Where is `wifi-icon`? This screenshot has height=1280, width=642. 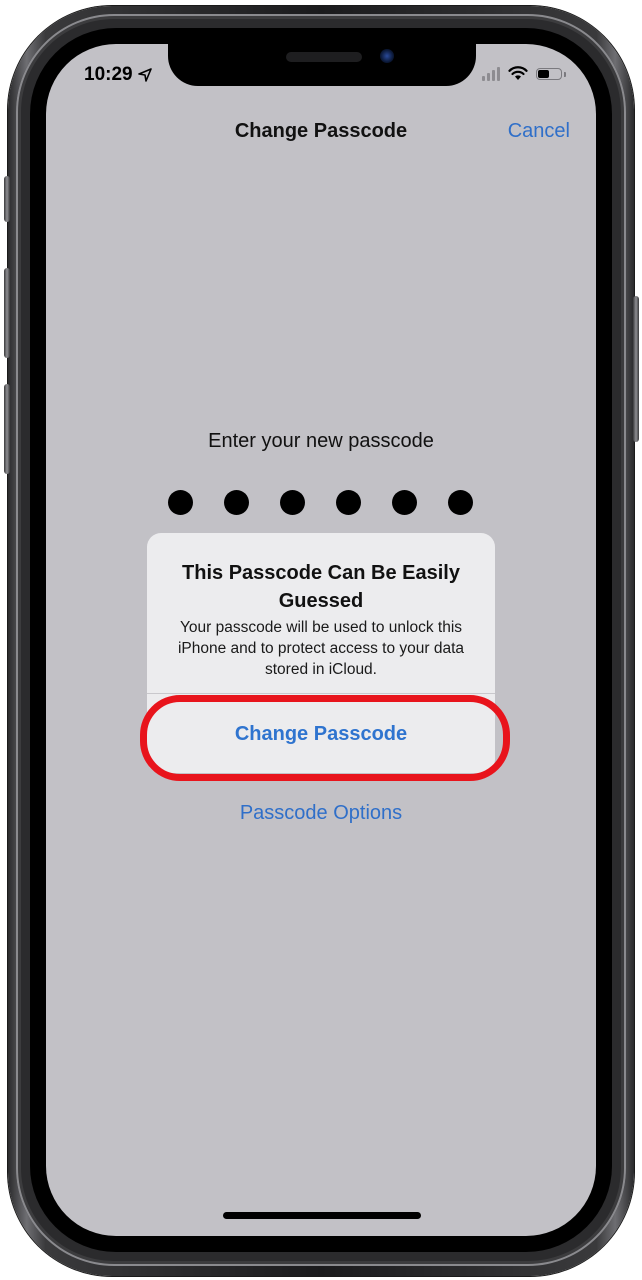
wifi-icon is located at coordinates (518, 73).